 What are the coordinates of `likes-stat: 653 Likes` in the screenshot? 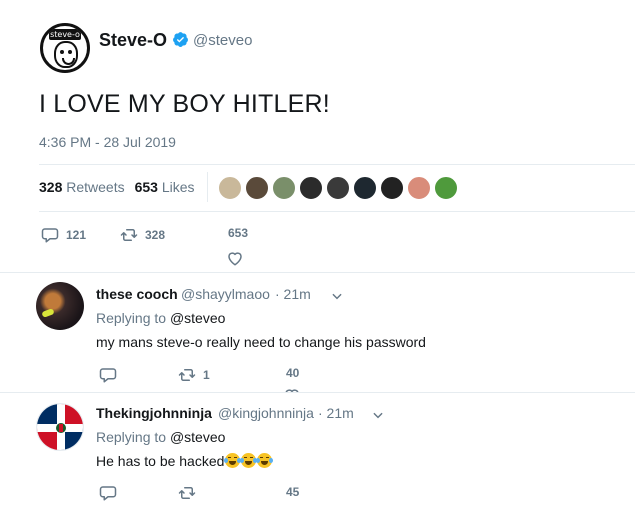 It's located at (165, 187).